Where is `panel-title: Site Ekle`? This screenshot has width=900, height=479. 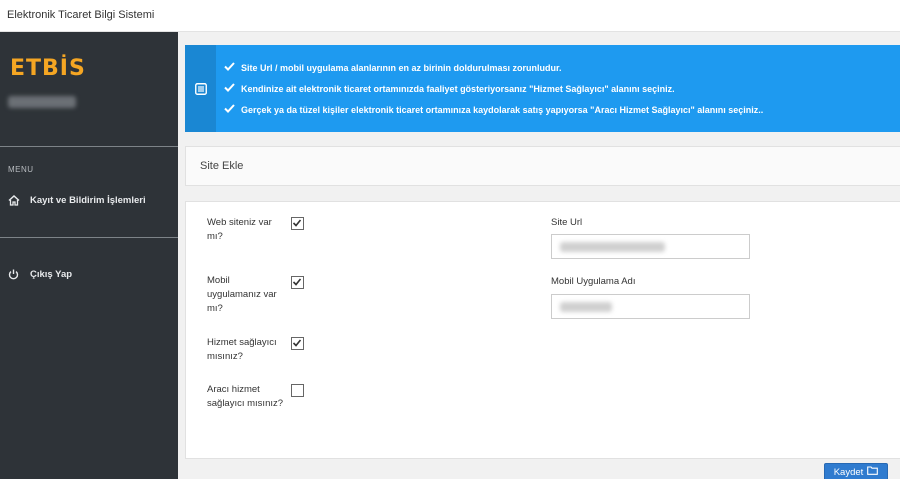
panel-title: Site Ekle is located at coordinates (222, 166).